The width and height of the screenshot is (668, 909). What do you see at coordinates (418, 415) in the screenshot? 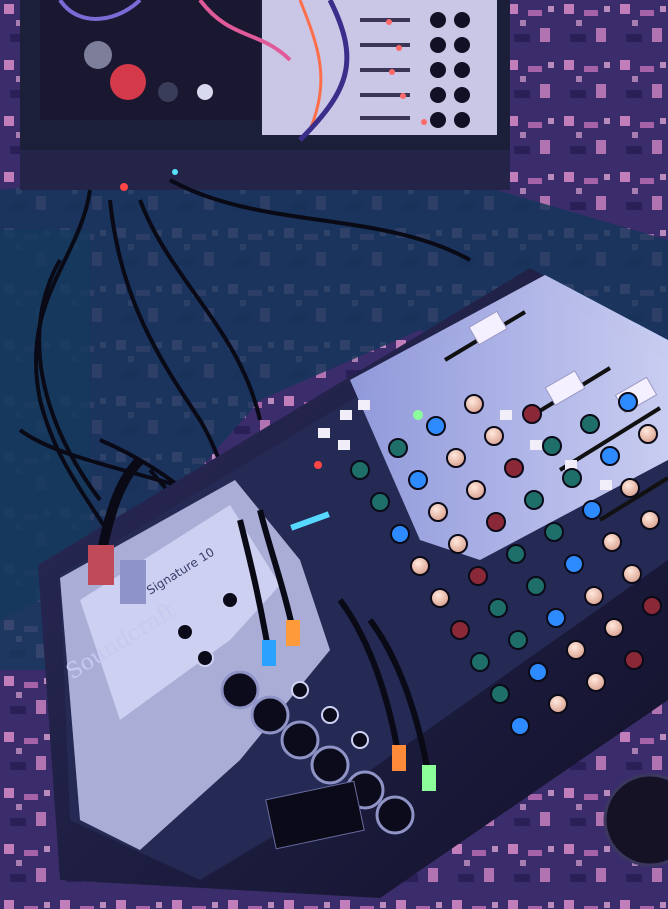
I see `green-led-icon` at bounding box center [418, 415].